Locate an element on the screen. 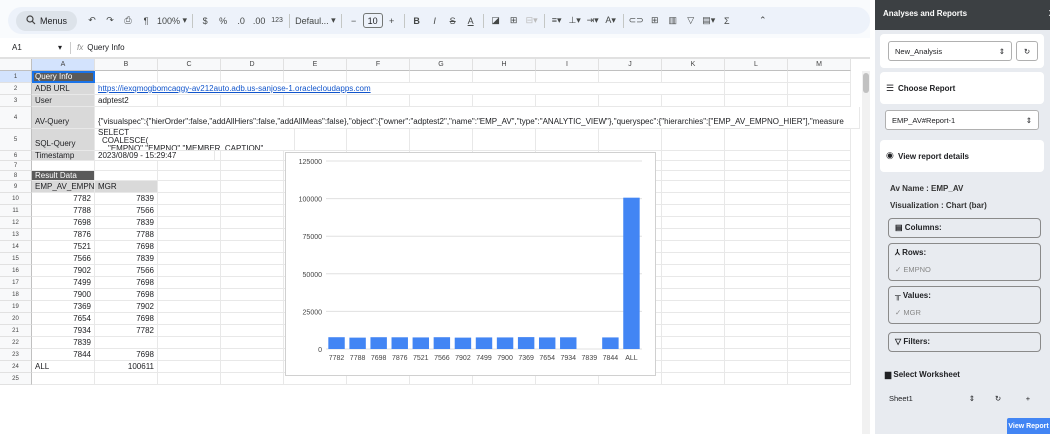 This screenshot has width=1050, height=434. row-header: 7 is located at coordinates (16, 166).